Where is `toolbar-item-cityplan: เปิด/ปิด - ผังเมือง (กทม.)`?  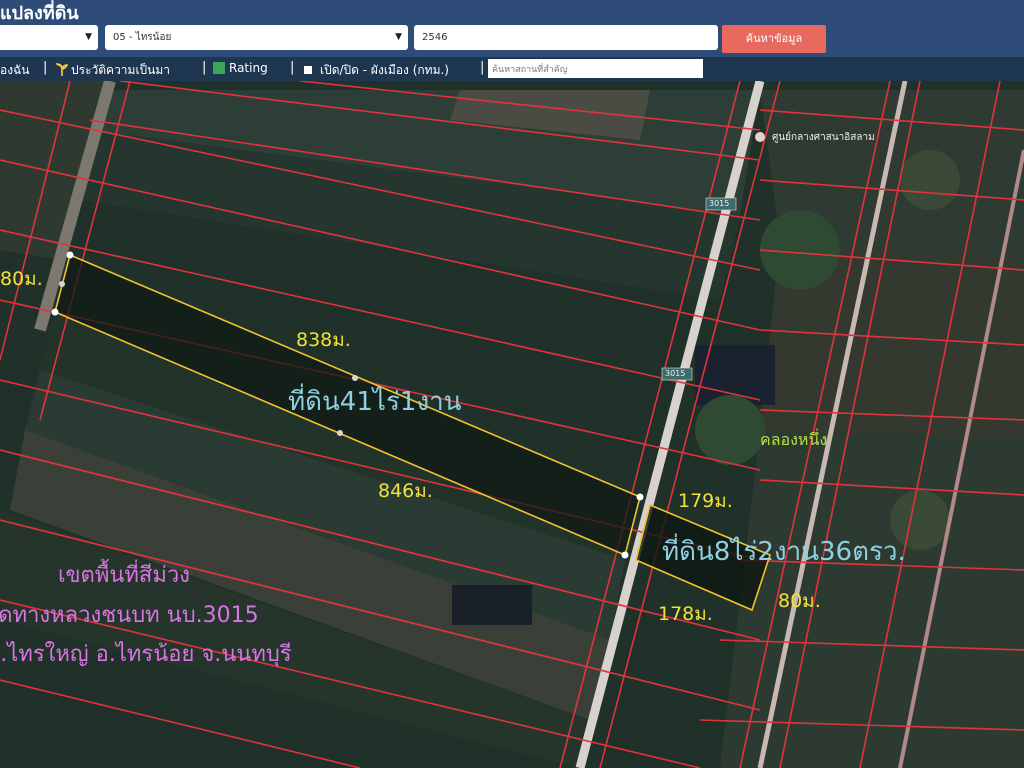 toolbar-item-cityplan: เปิด/ปิด - ผังเมือง (กทม.) is located at coordinates (376, 70).